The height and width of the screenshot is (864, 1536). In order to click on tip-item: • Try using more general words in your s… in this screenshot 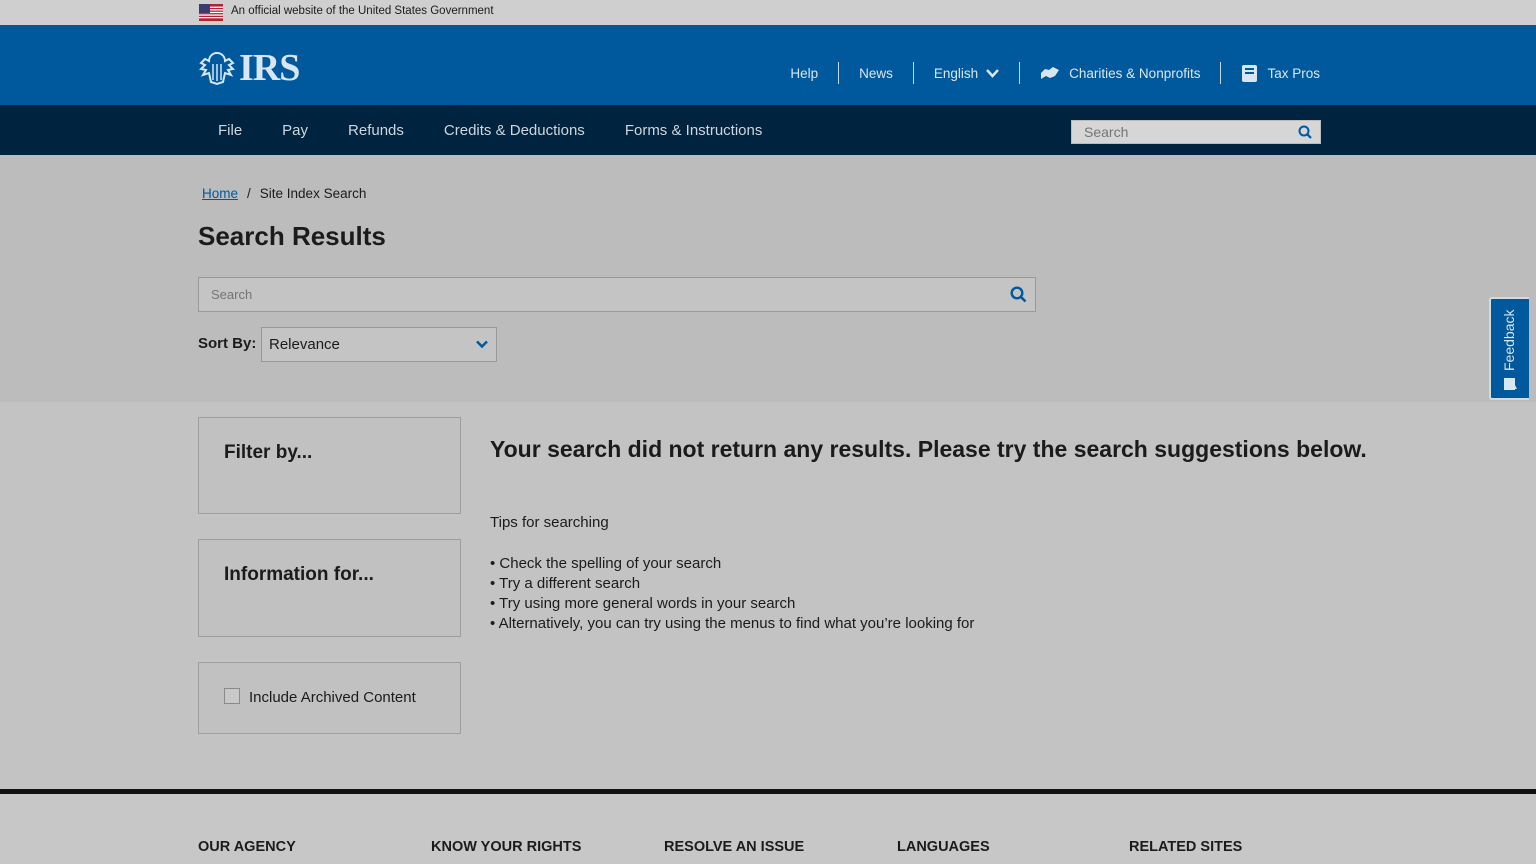, I will do `click(643, 603)`.